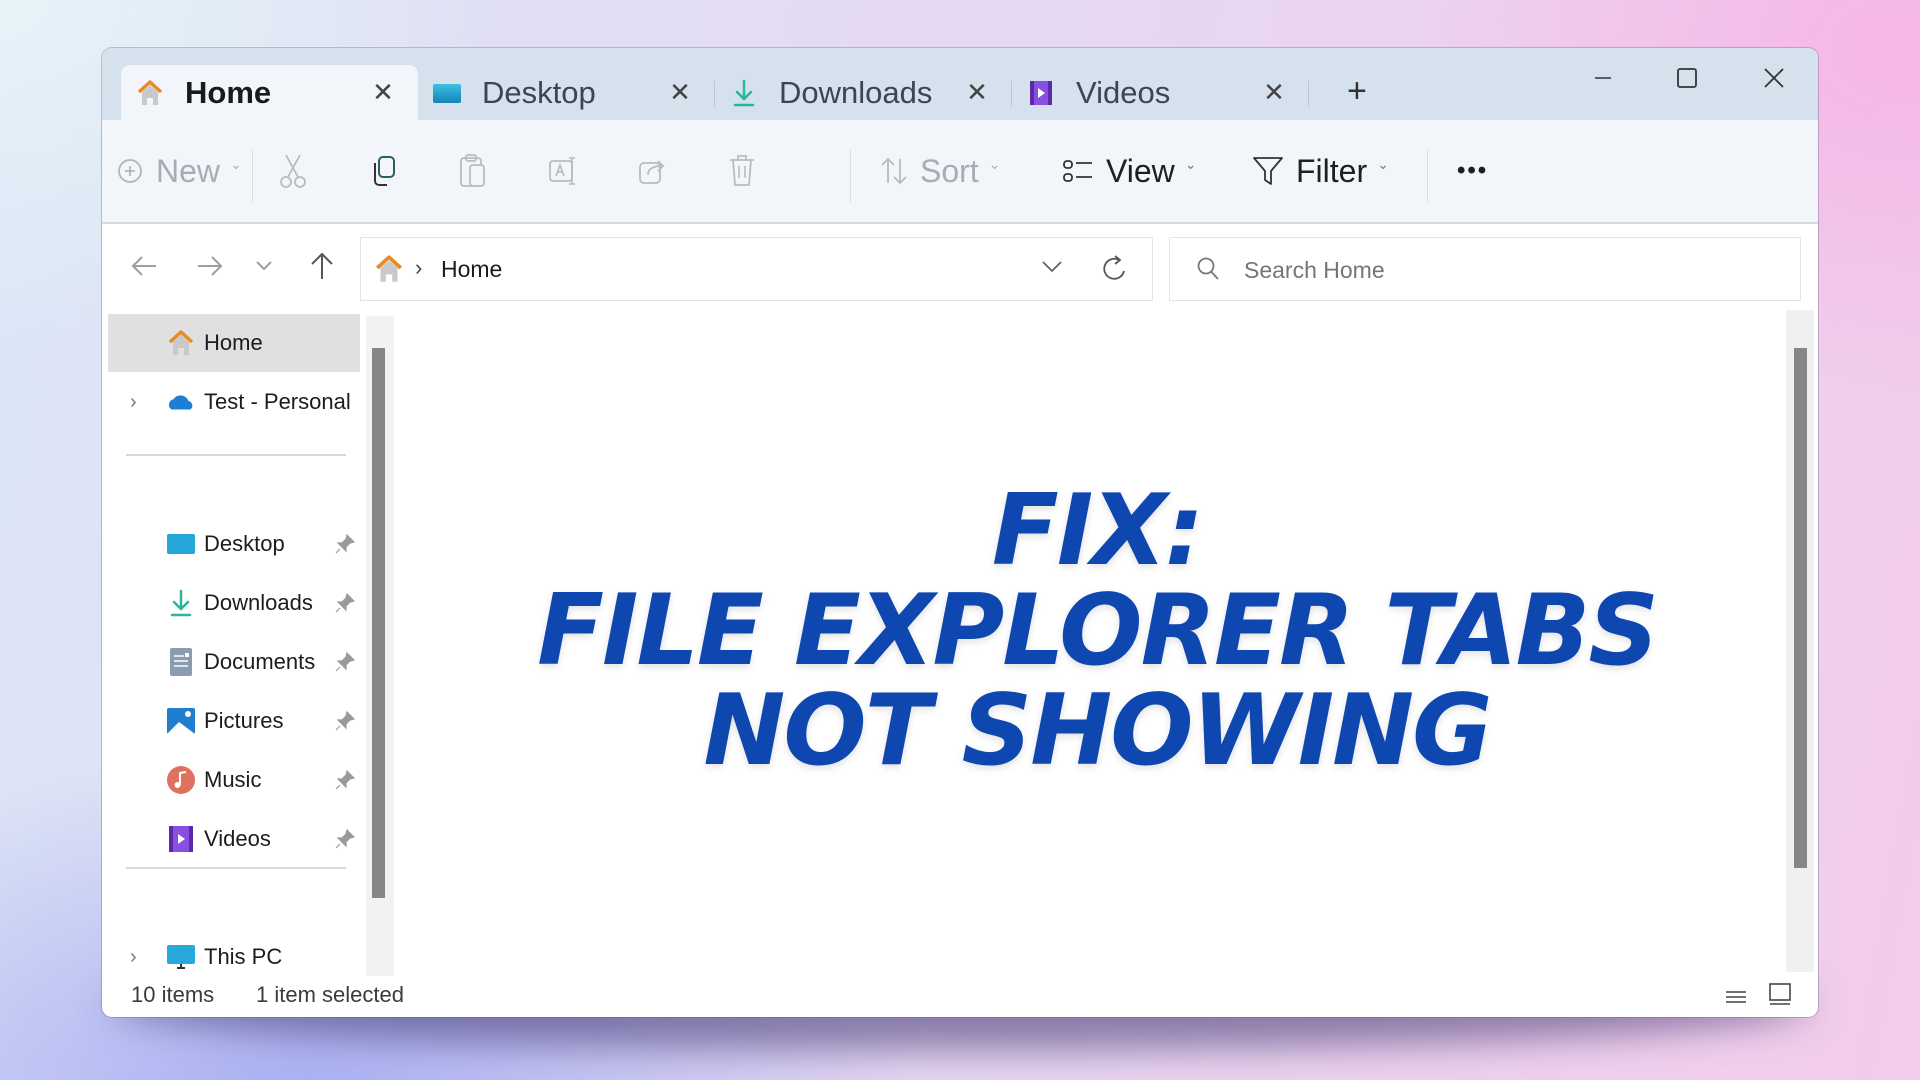  I want to click on sidebar-item-label: Home, so click(233, 342).